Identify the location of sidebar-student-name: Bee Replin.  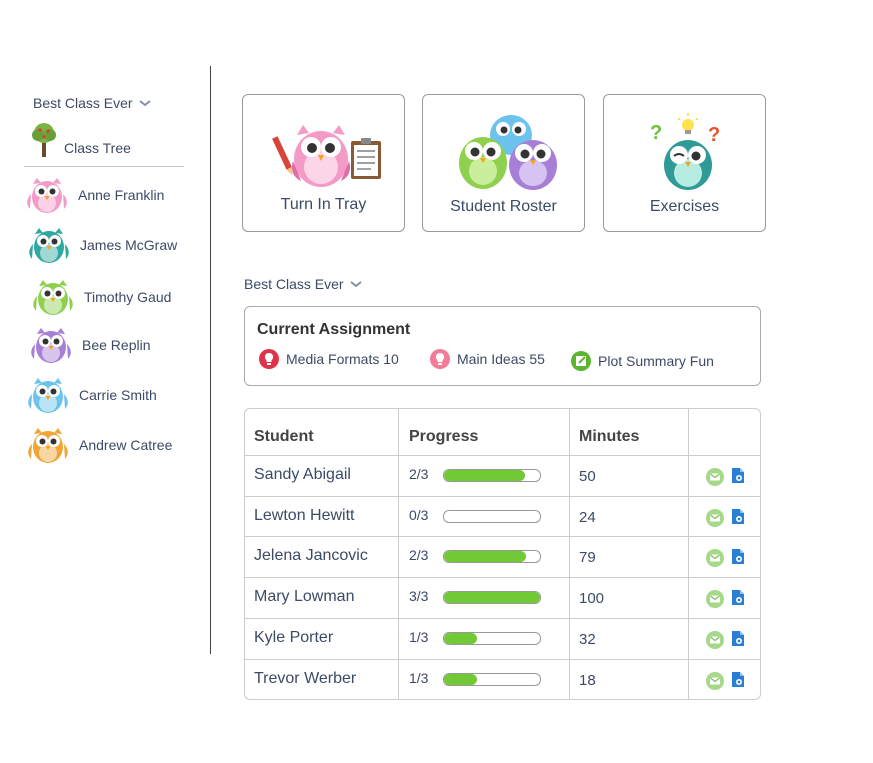
(116, 345).